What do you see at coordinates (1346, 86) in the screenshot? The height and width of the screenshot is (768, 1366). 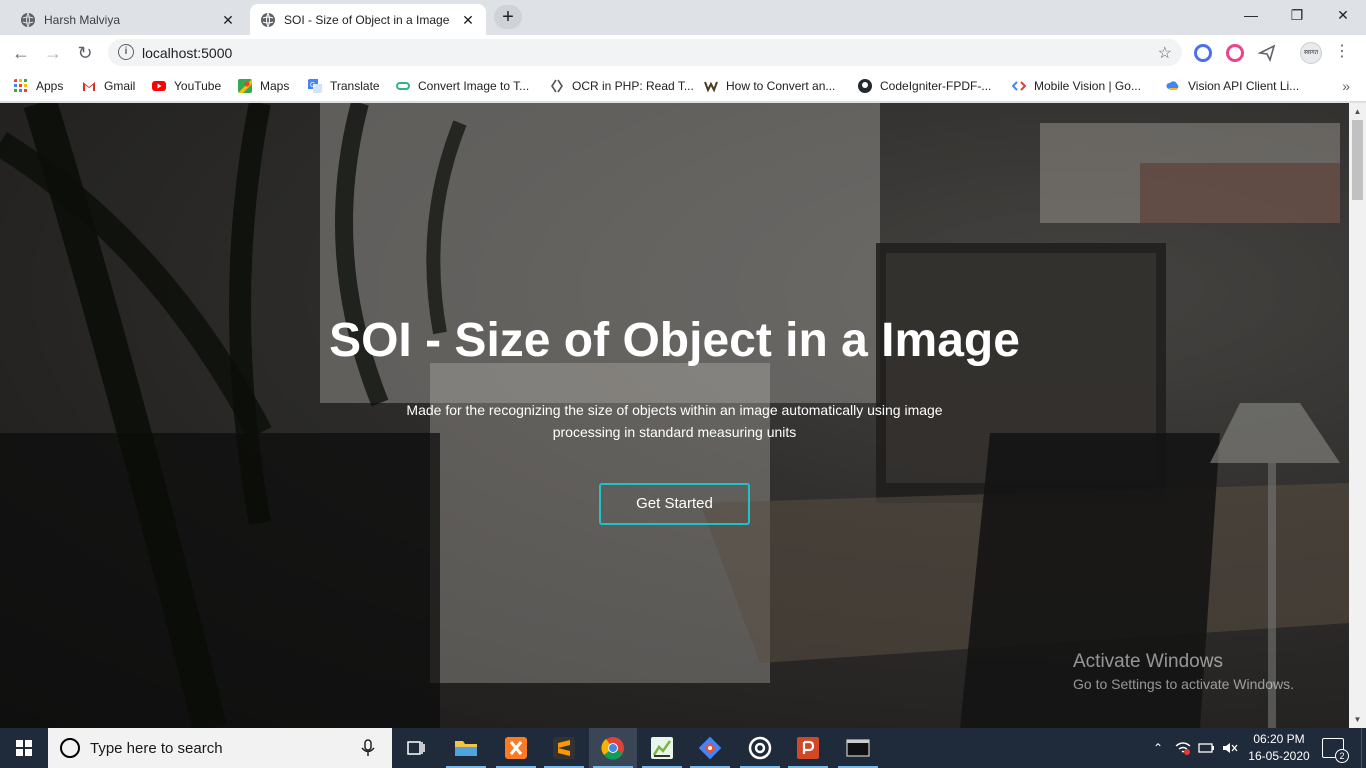 I see `bookmarks-overflow-icon: »` at bounding box center [1346, 86].